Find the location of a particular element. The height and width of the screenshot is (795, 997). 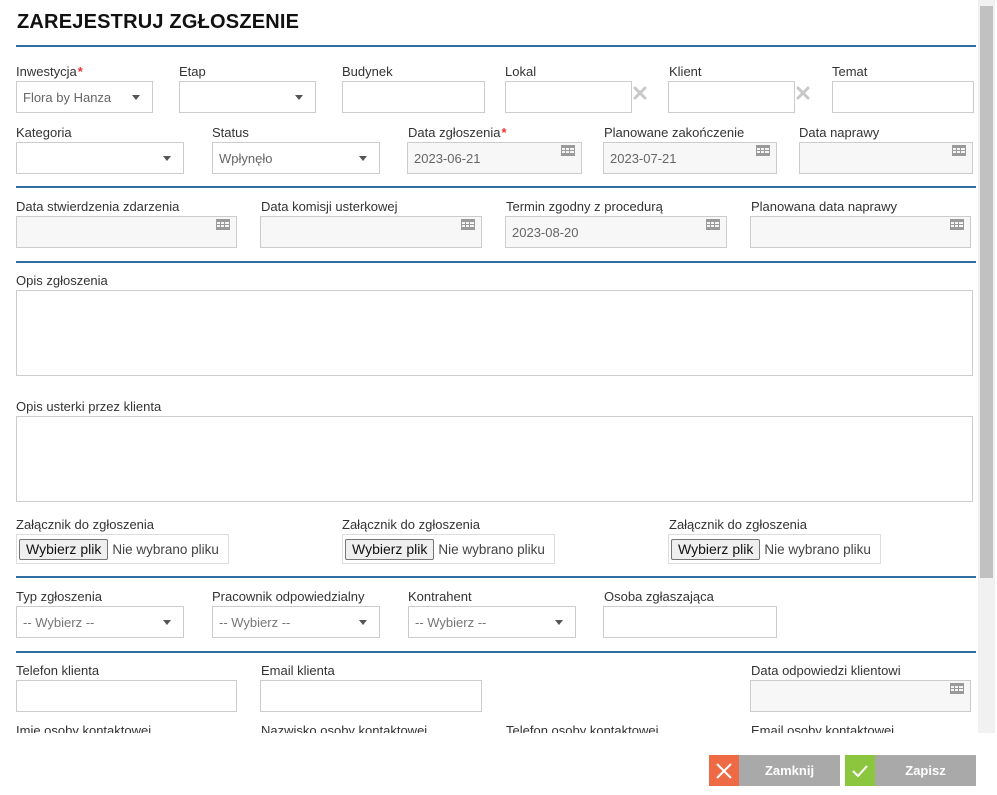

etap-label: Etap is located at coordinates (192, 71).